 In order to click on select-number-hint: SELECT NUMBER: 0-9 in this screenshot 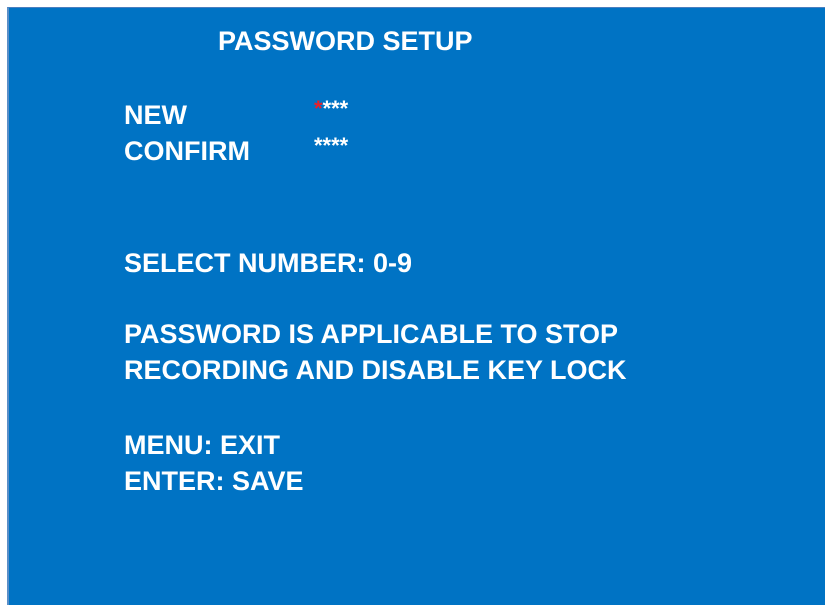, I will do `click(268, 263)`.